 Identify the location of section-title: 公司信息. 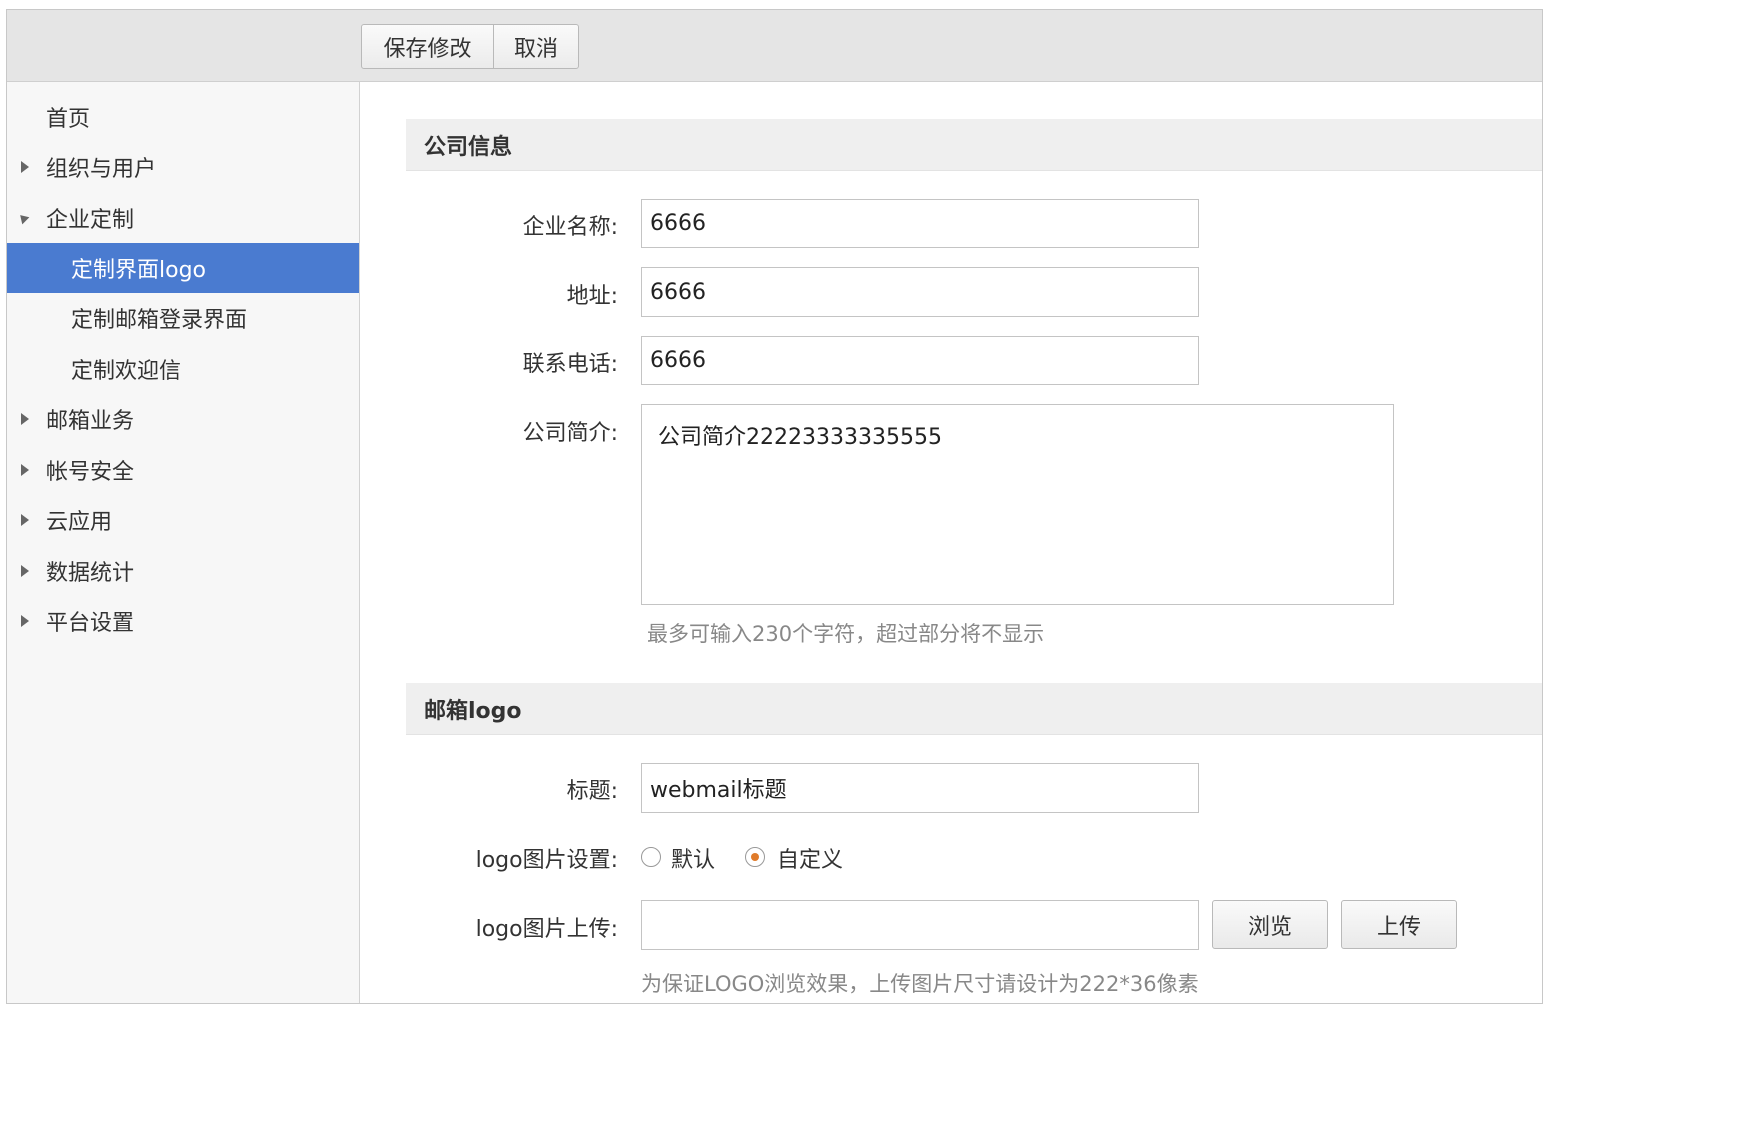
(468, 147).